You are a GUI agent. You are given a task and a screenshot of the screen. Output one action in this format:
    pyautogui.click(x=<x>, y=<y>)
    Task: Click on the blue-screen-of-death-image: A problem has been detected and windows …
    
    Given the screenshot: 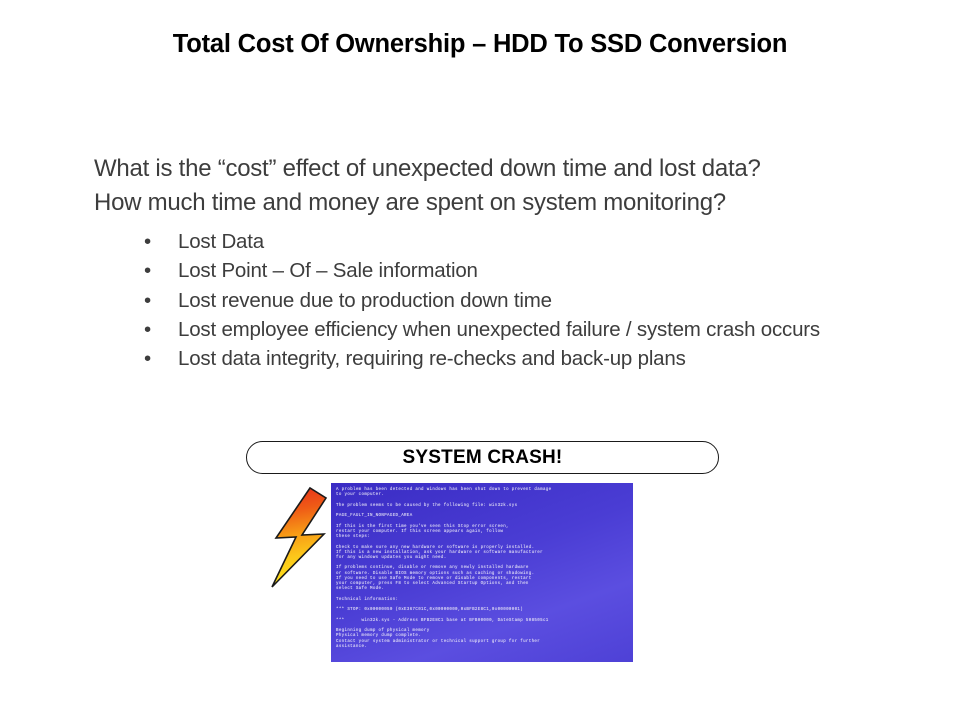 What is the action you would take?
    pyautogui.click(x=482, y=572)
    